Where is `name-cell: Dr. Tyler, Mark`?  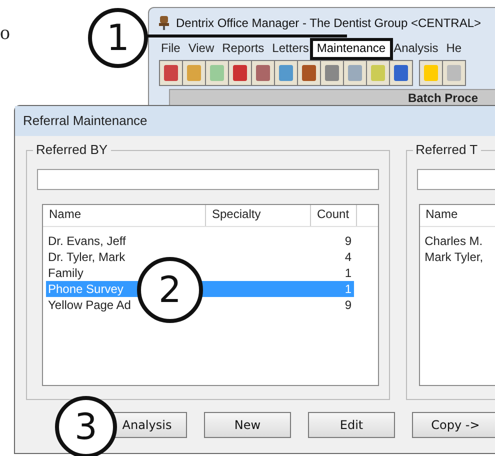 name-cell: Dr. Tyler, Mark is located at coordinates (87, 257).